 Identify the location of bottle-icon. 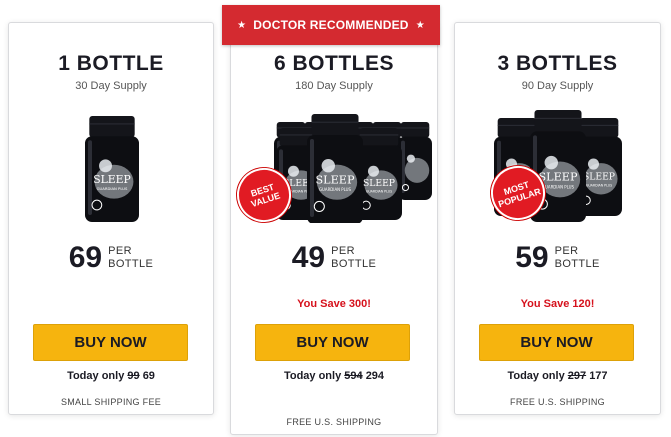
(415, 161).